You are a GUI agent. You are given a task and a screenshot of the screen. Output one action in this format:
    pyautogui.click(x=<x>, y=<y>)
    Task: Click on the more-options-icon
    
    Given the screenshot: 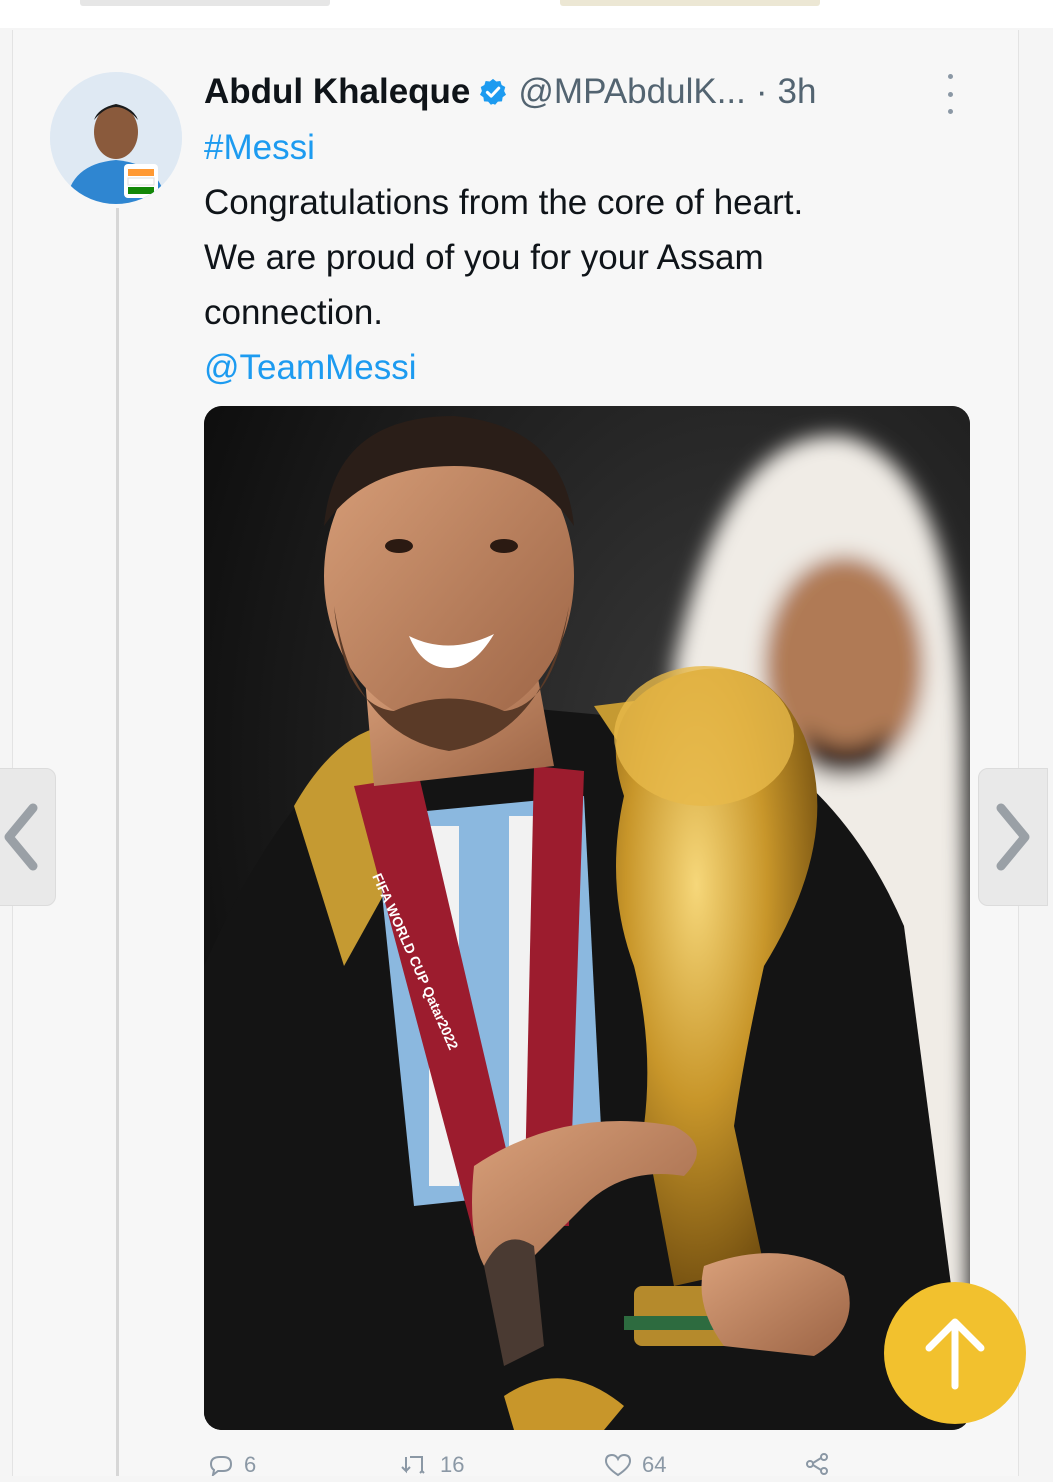 What is the action you would take?
    pyautogui.click(x=950, y=94)
    